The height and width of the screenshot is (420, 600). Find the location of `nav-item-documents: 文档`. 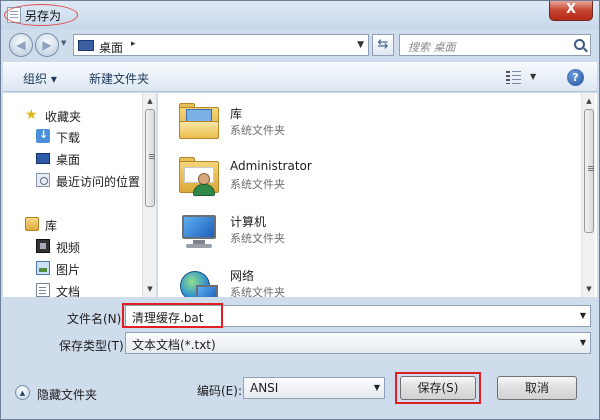

nav-item-documents: 文档 is located at coordinates (73, 288).